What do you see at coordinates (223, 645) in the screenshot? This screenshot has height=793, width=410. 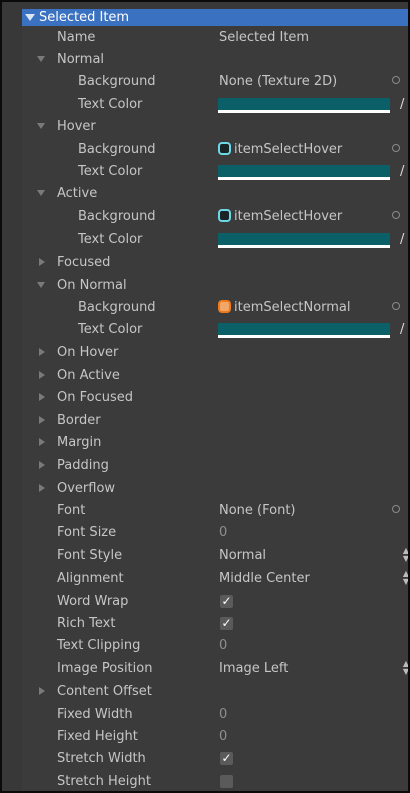 I see `text-clipping-value: 0` at bounding box center [223, 645].